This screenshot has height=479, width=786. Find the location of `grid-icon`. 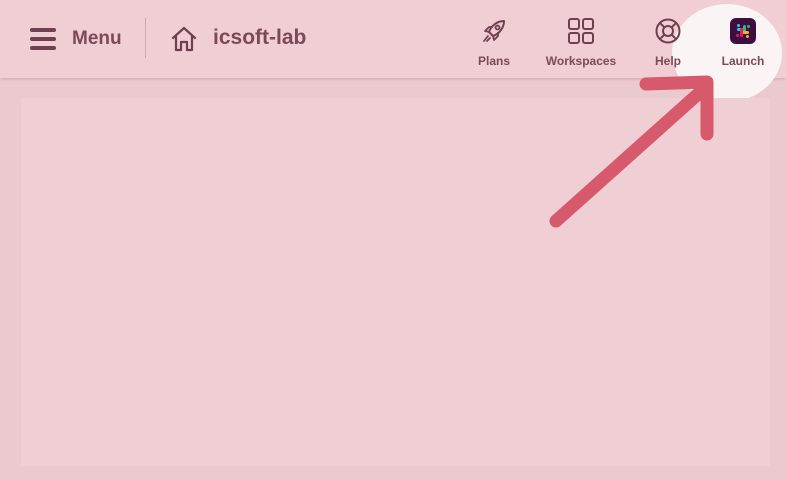

grid-icon is located at coordinates (581, 31).